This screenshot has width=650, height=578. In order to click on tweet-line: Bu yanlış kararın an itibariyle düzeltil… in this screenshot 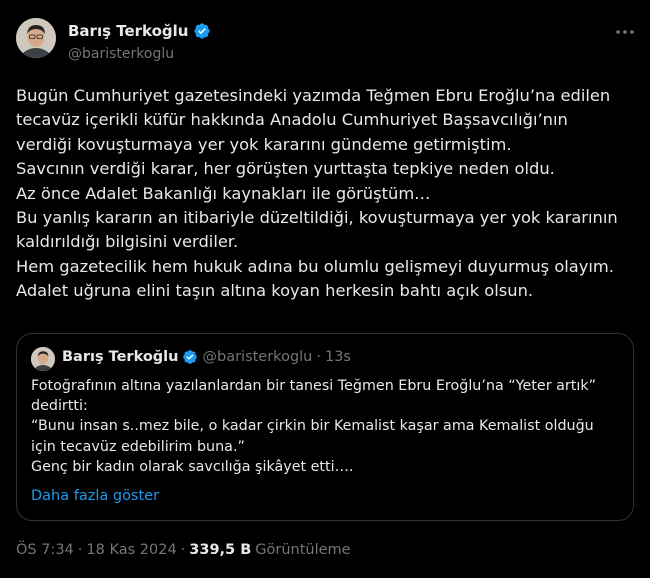, I will do `click(317, 218)`.